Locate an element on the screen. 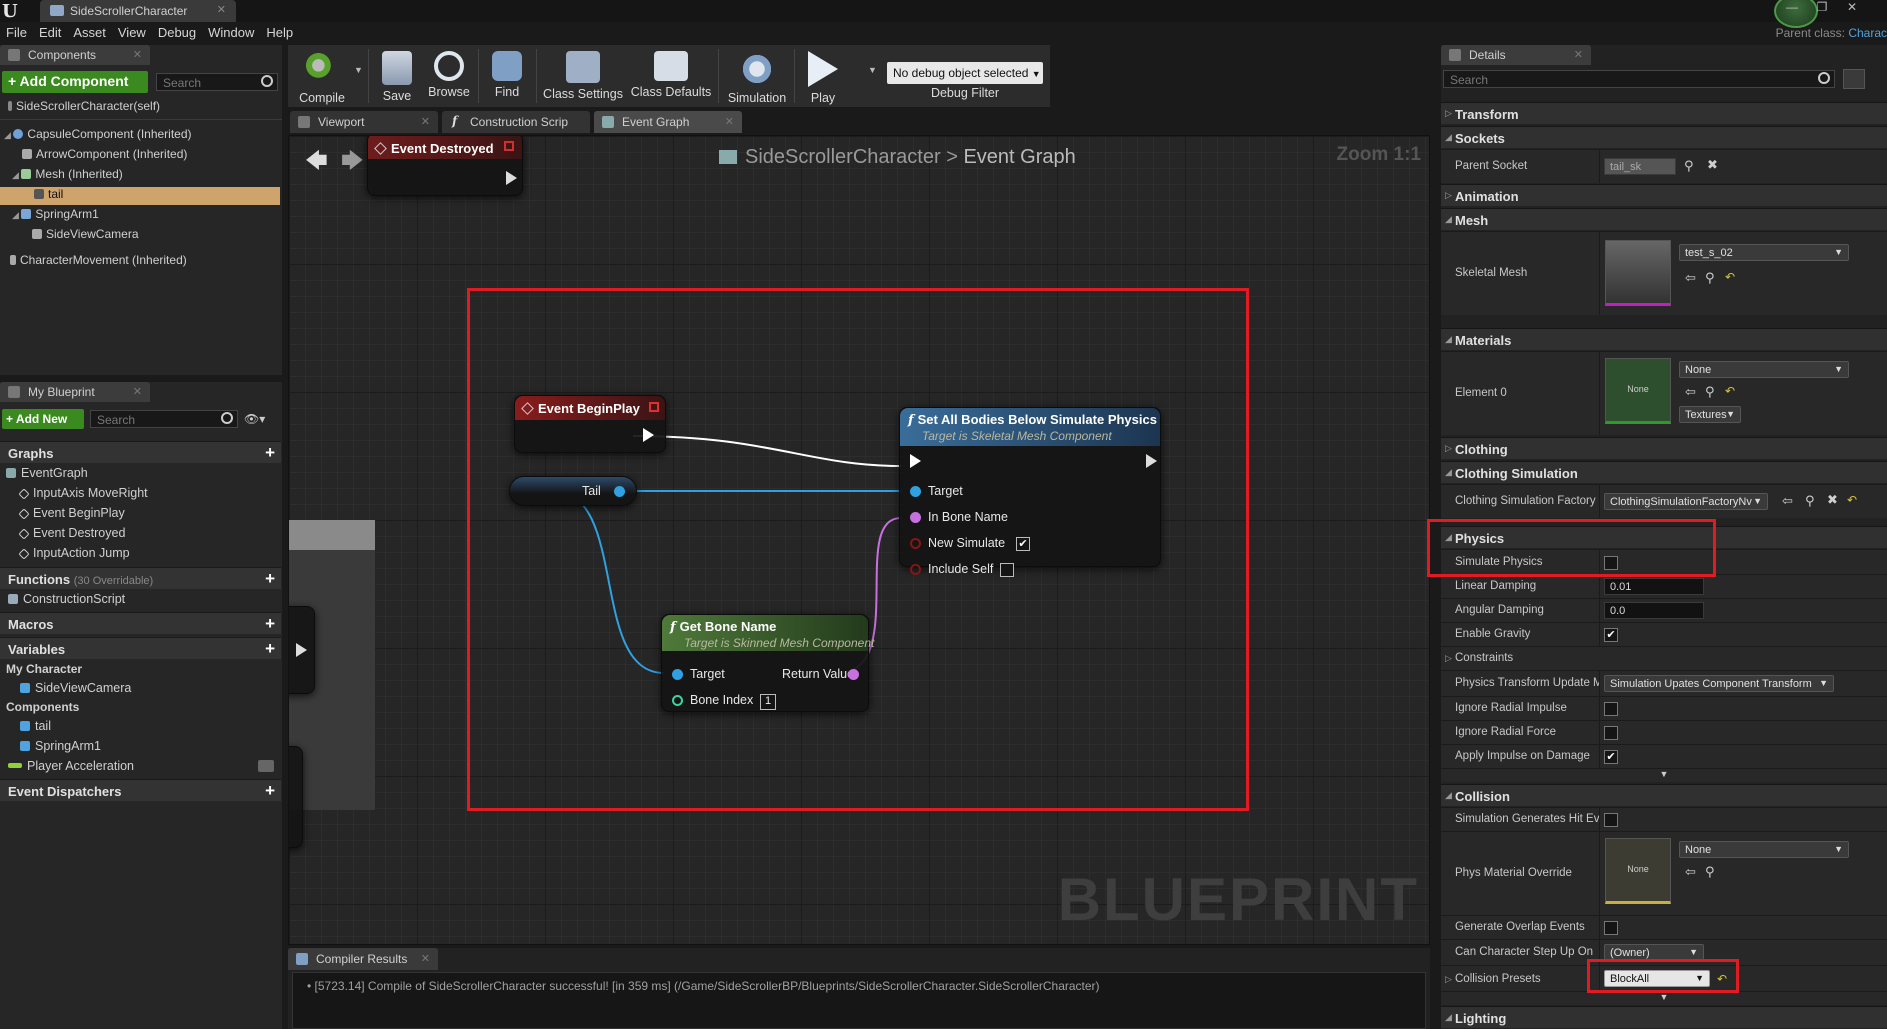 This screenshot has height=1029, width=1887. tab-event-graph: Event Graph ✕ is located at coordinates (668, 122).